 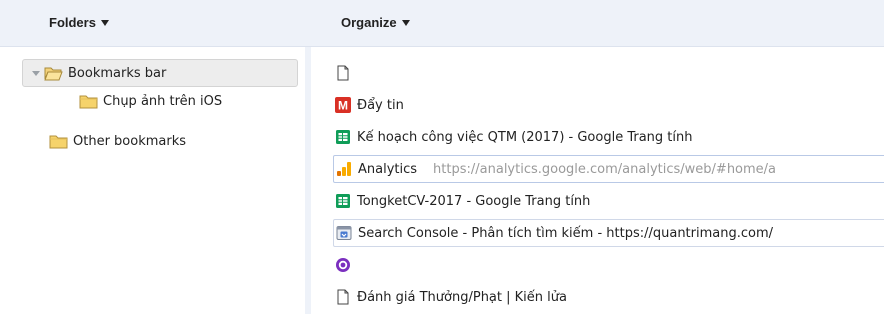 I want to click on tree-item-chup-anh-tren-ios: Chụp ảnh trên iOS, so click(x=150, y=101).